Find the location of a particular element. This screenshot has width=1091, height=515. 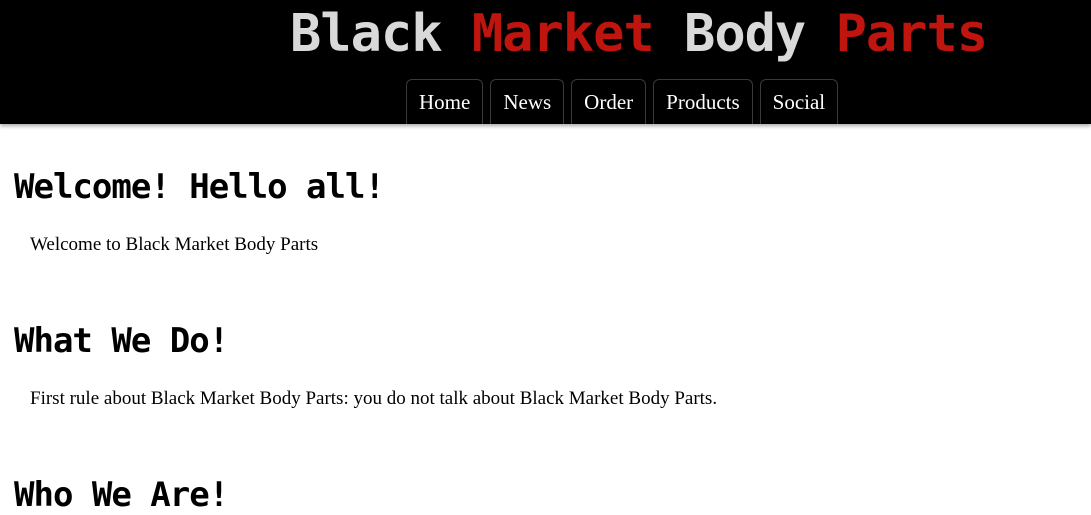

nav-tab-home: Home is located at coordinates (445, 101).